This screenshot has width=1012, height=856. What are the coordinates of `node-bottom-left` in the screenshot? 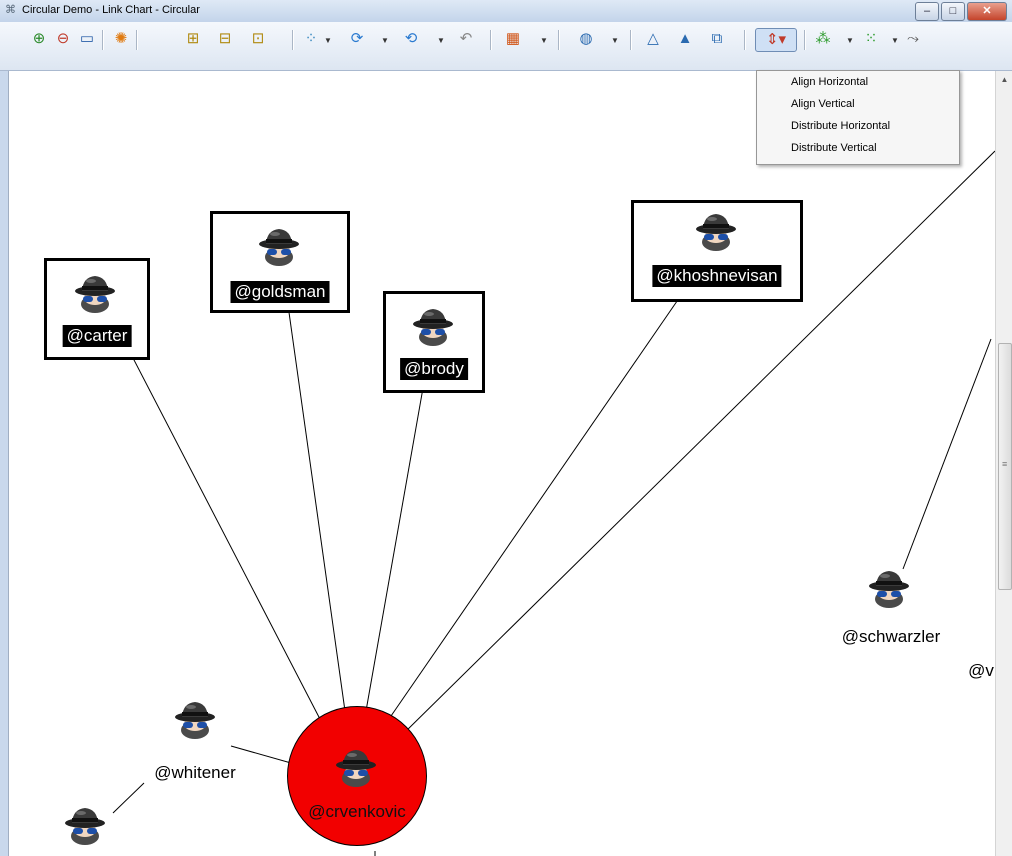 It's located at (87, 827).